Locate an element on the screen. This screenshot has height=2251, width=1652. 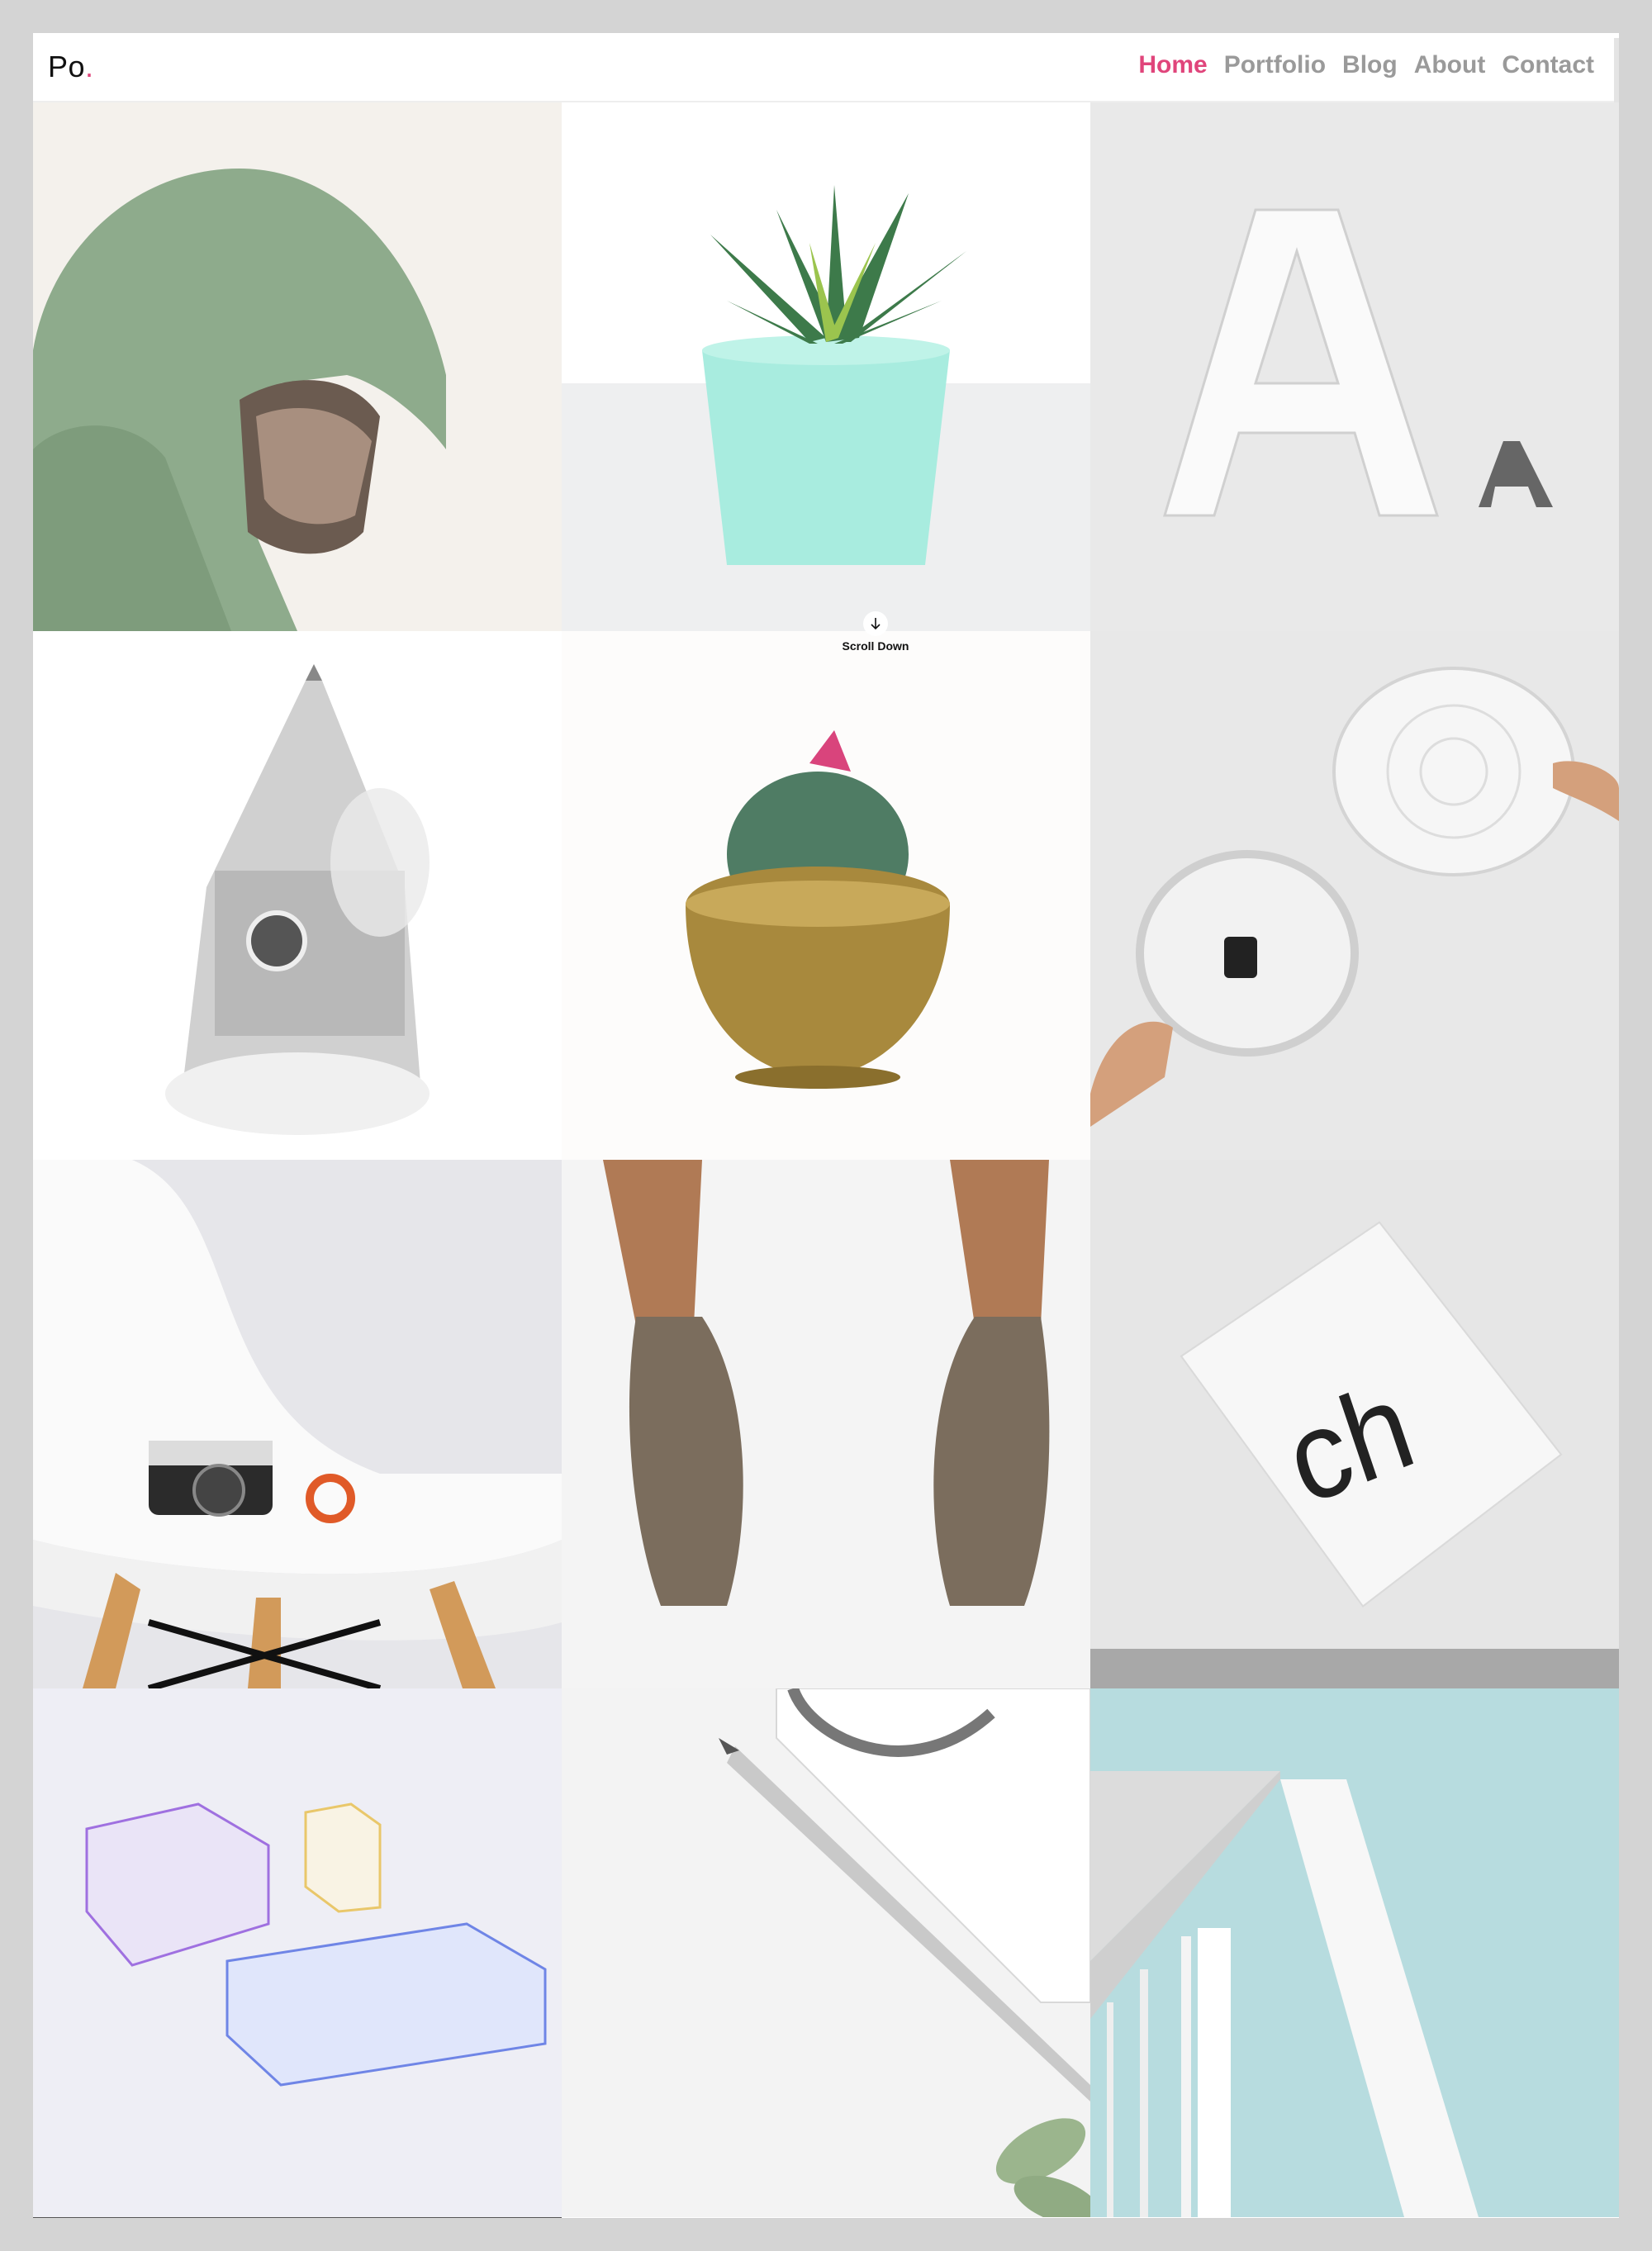
portfolio-item-building is located at coordinates (1354, 1952).